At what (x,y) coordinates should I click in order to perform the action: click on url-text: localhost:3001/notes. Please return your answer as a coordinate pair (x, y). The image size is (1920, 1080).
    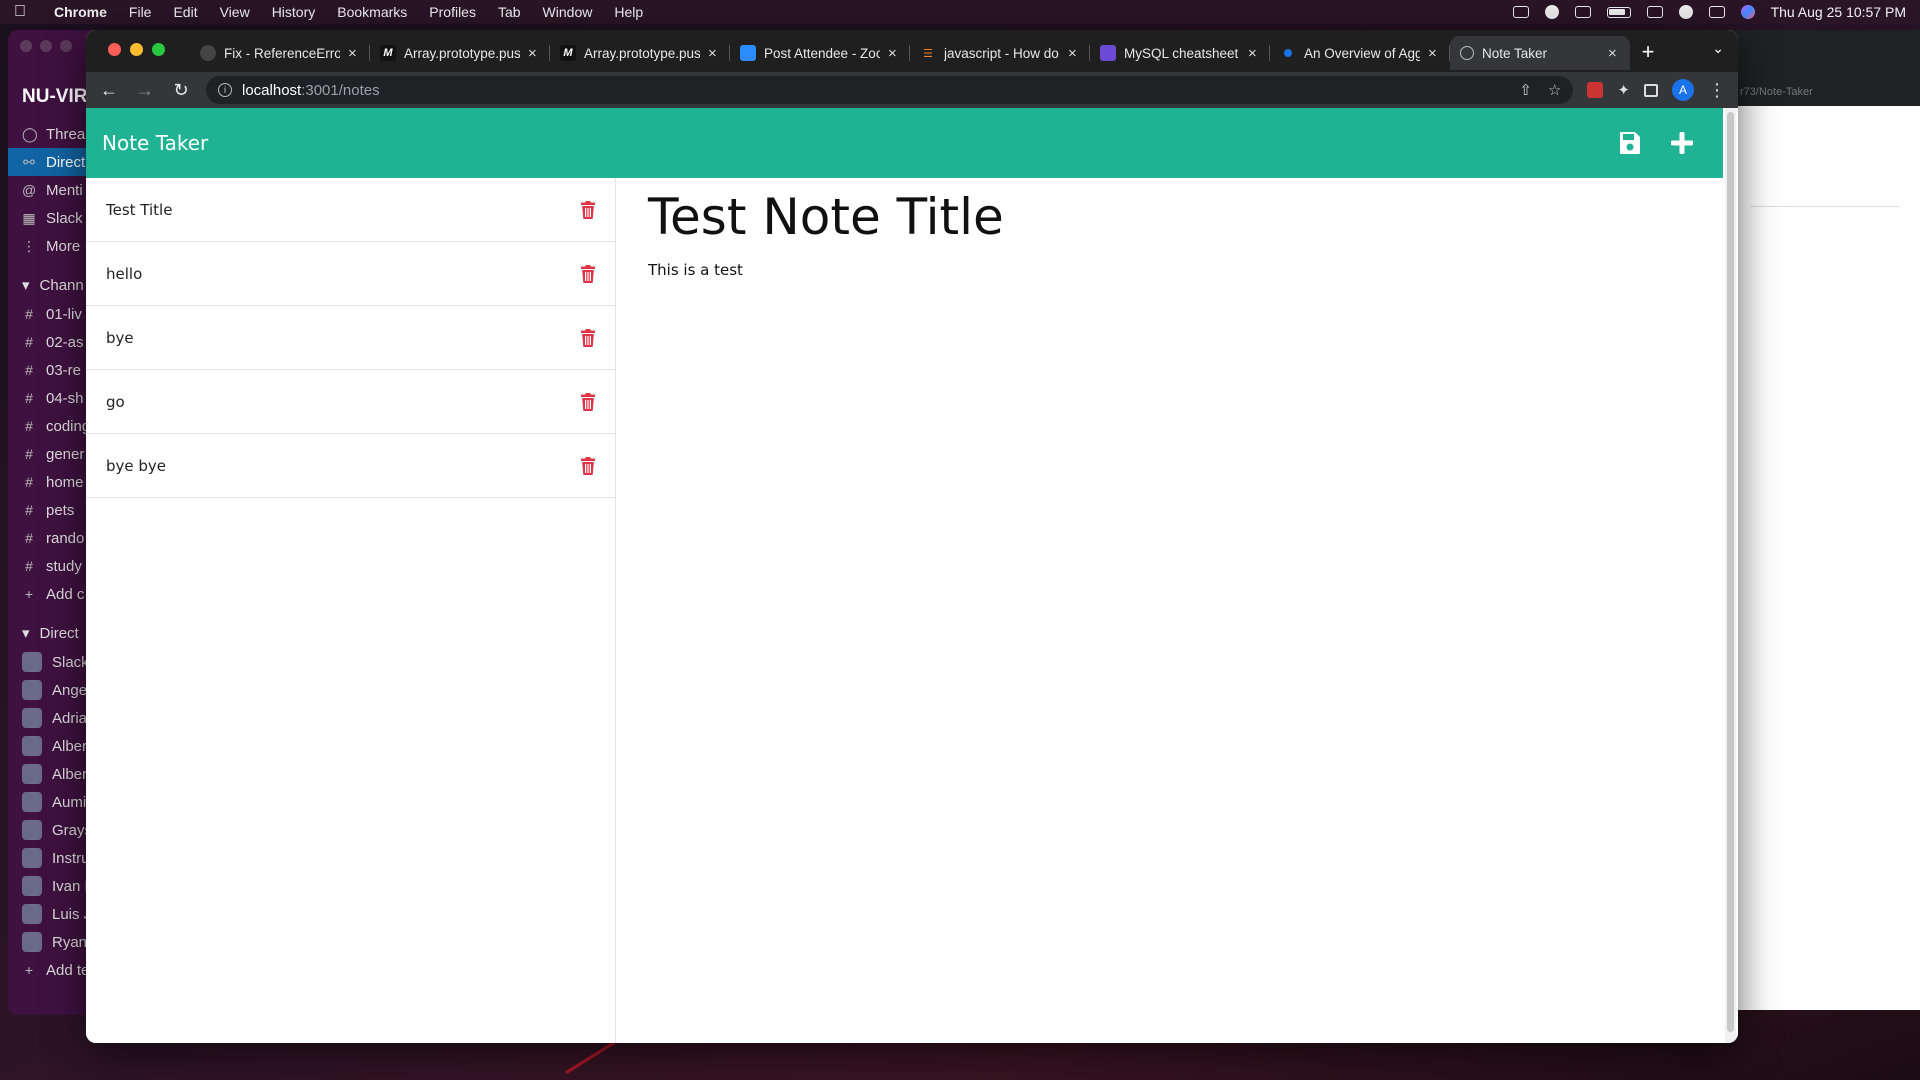
    Looking at the image, I should click on (311, 90).